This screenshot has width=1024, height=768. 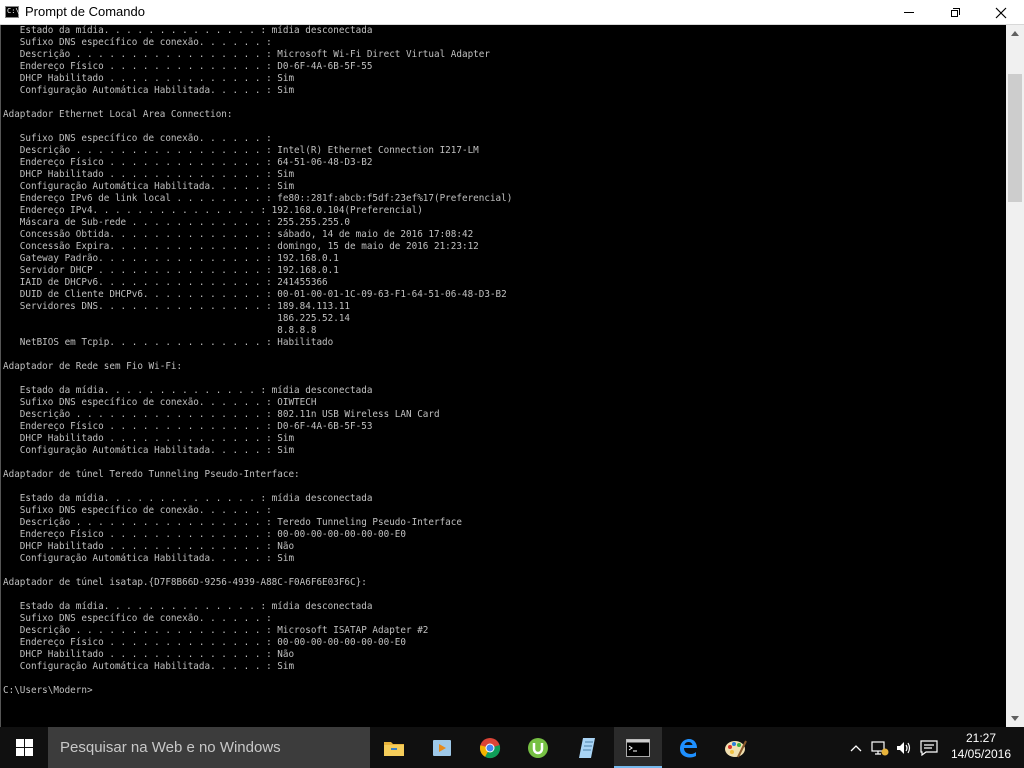 I want to click on window-icon-label: C:\_, so click(x=15, y=11).